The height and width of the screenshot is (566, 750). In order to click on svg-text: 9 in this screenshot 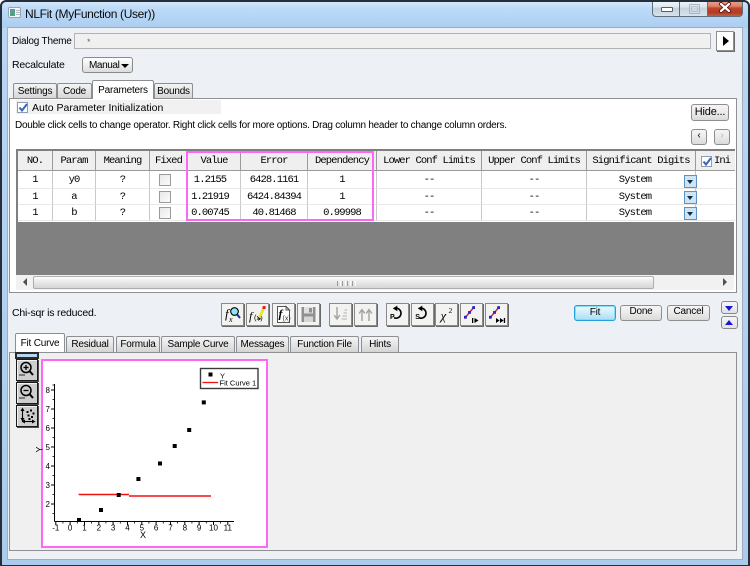, I will do `click(199, 528)`.